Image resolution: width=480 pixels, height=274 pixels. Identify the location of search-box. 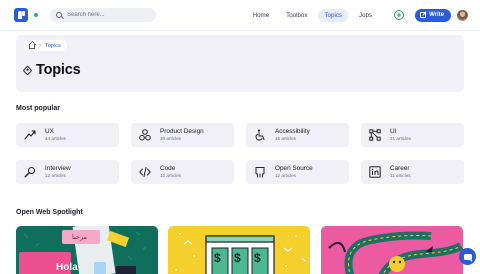
(103, 15).